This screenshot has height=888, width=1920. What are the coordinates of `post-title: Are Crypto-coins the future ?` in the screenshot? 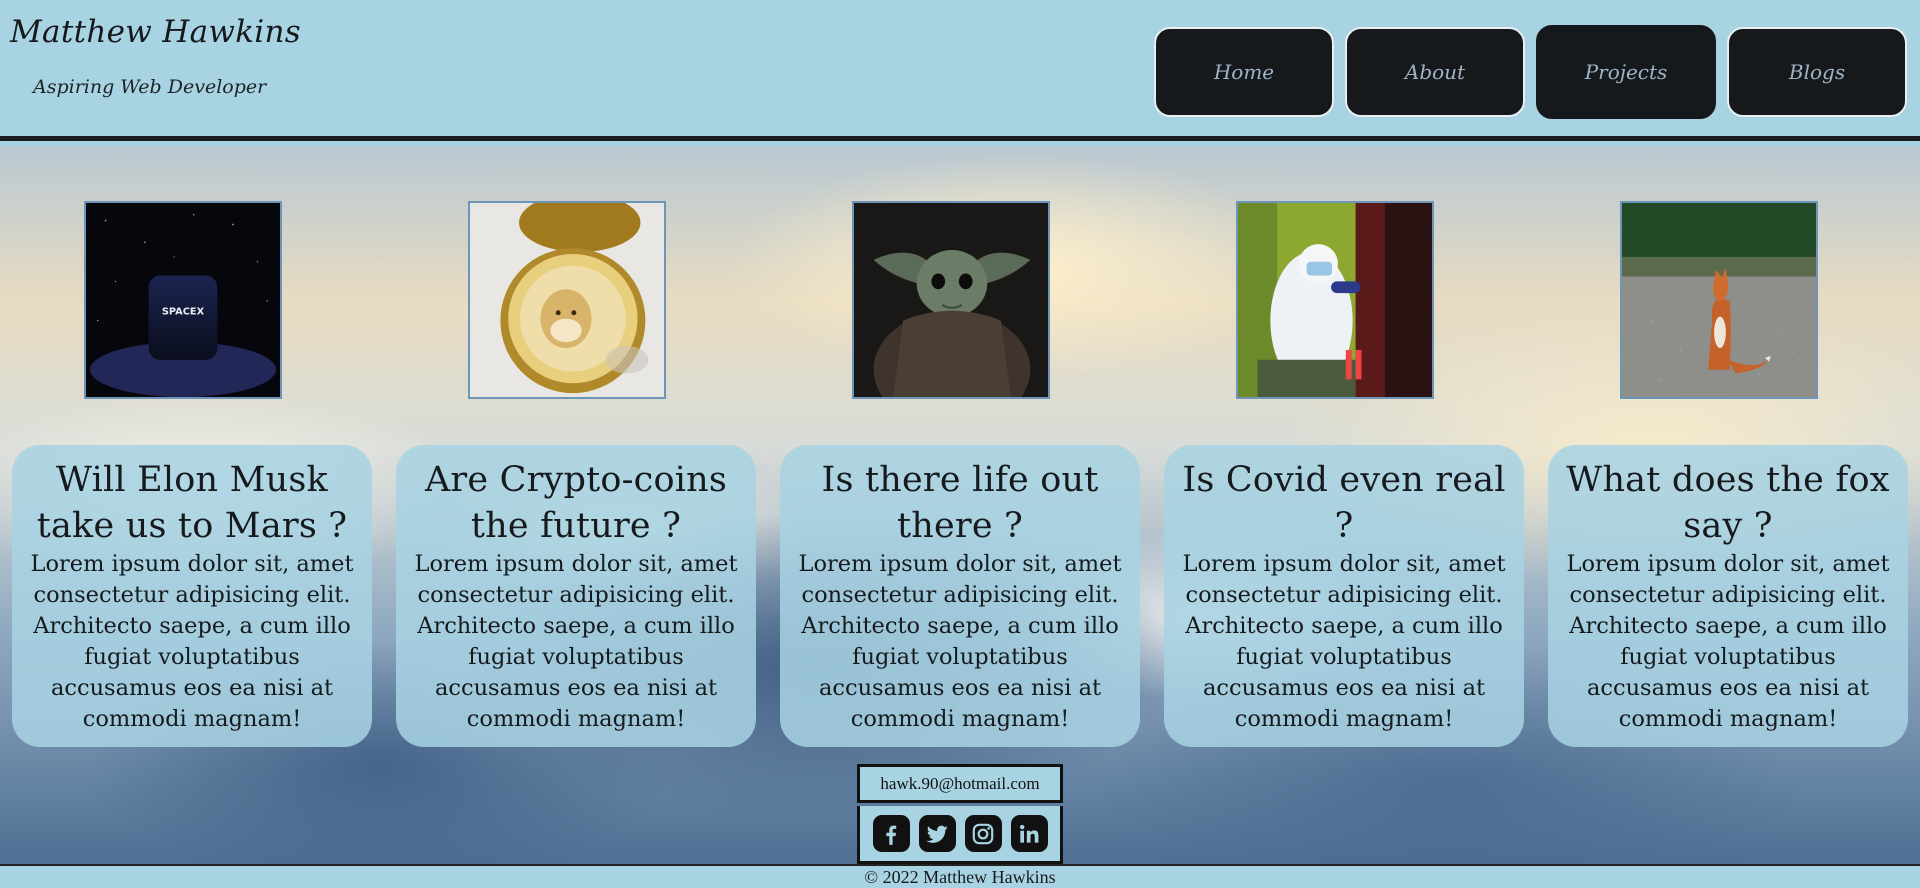 It's located at (576, 503).